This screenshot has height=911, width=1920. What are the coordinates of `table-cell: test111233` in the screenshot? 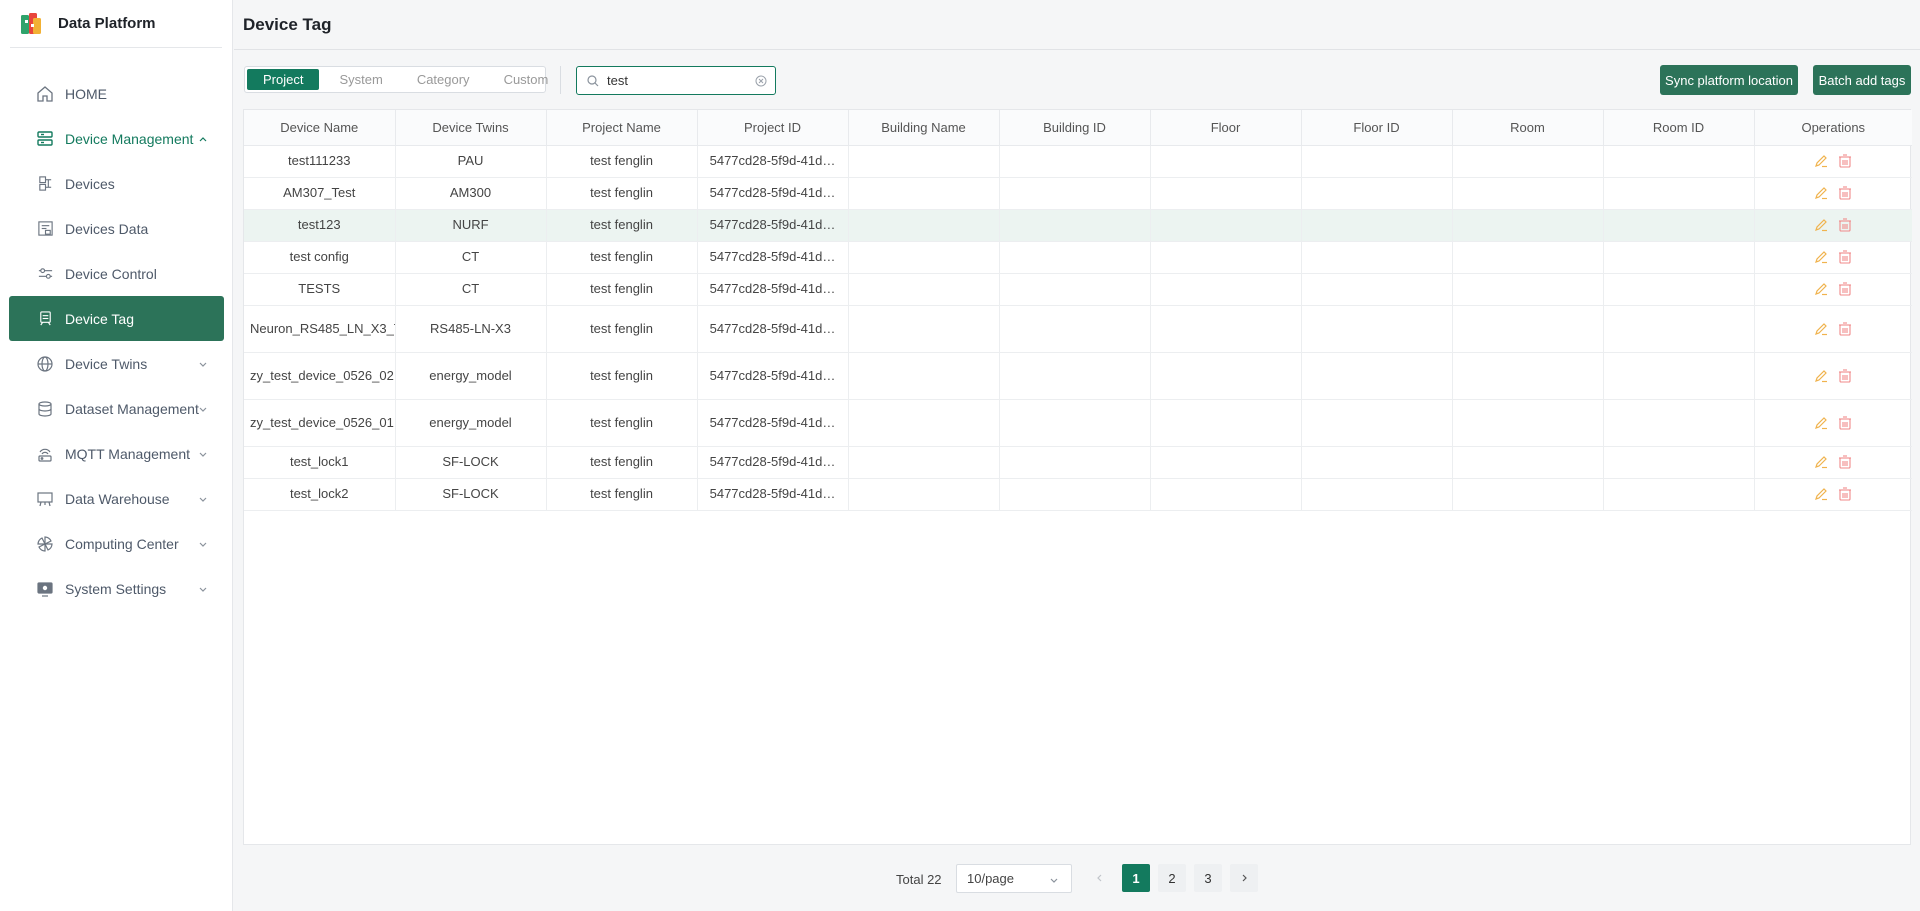 It's located at (320, 161).